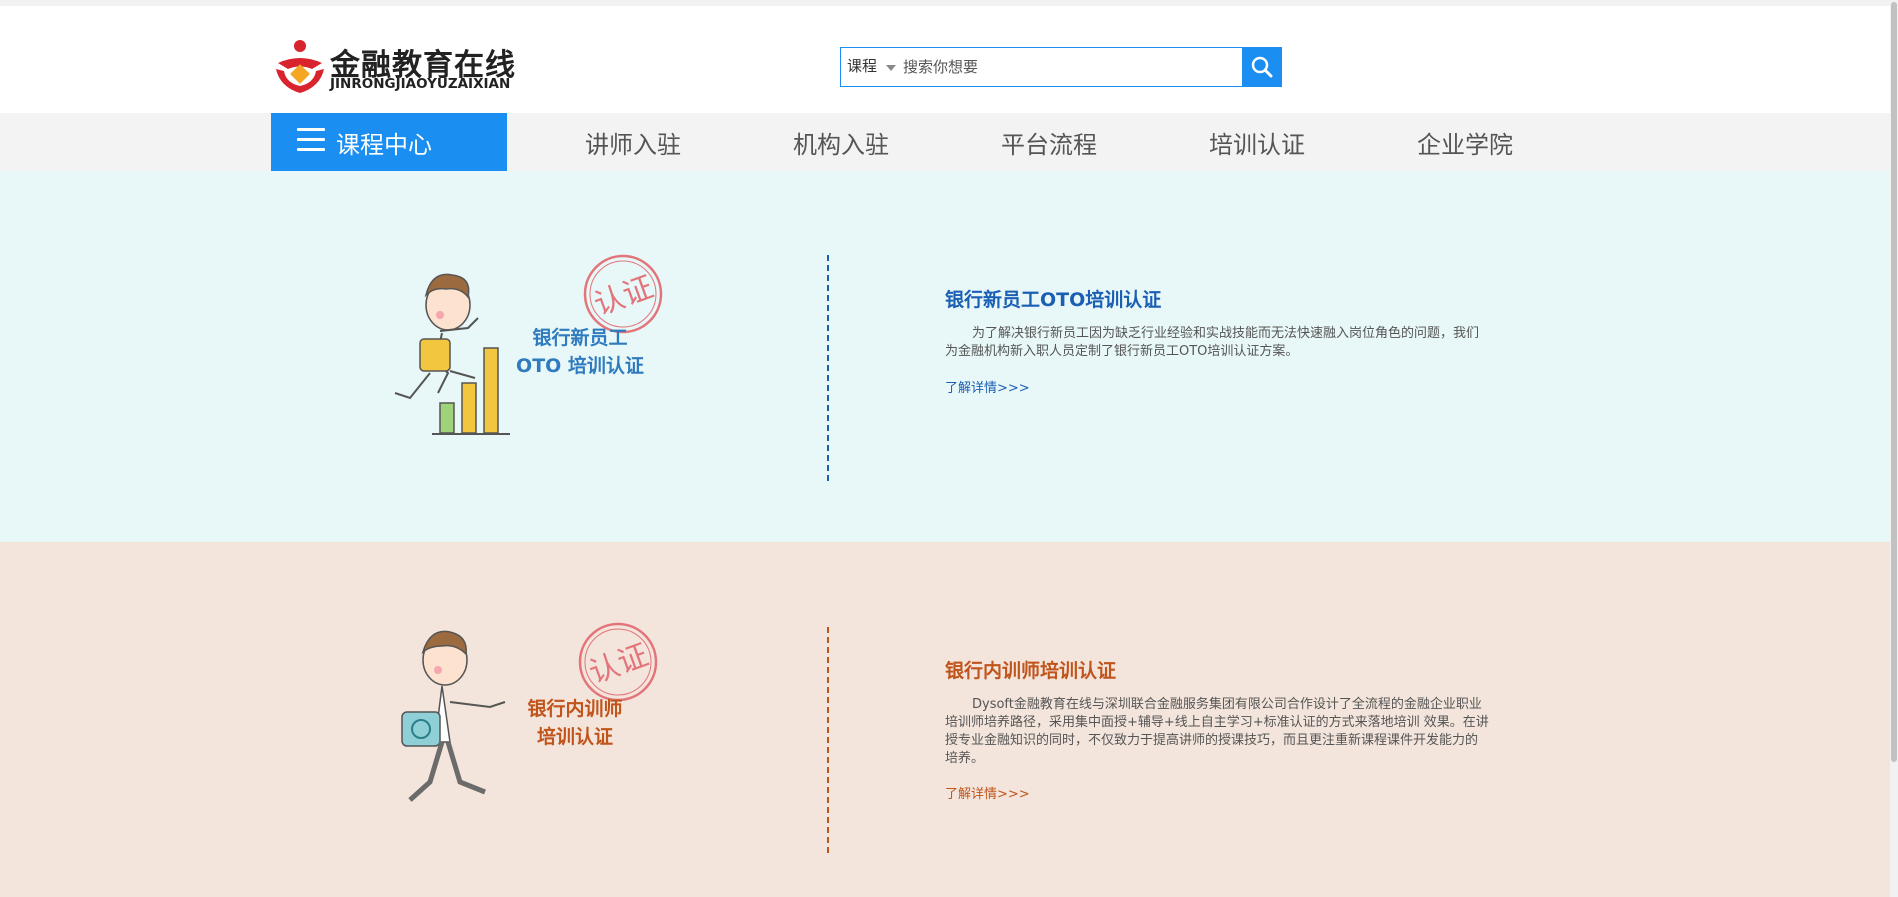 Image resolution: width=1898 pixels, height=897 pixels. What do you see at coordinates (862, 67) in the screenshot?
I see `search-category-select: 课程` at bounding box center [862, 67].